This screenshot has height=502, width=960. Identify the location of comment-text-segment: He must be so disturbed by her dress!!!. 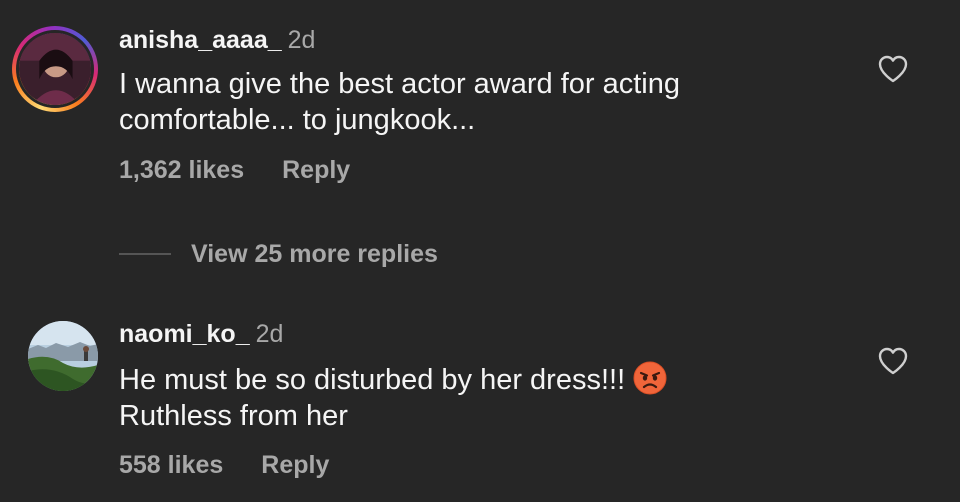
(372, 380).